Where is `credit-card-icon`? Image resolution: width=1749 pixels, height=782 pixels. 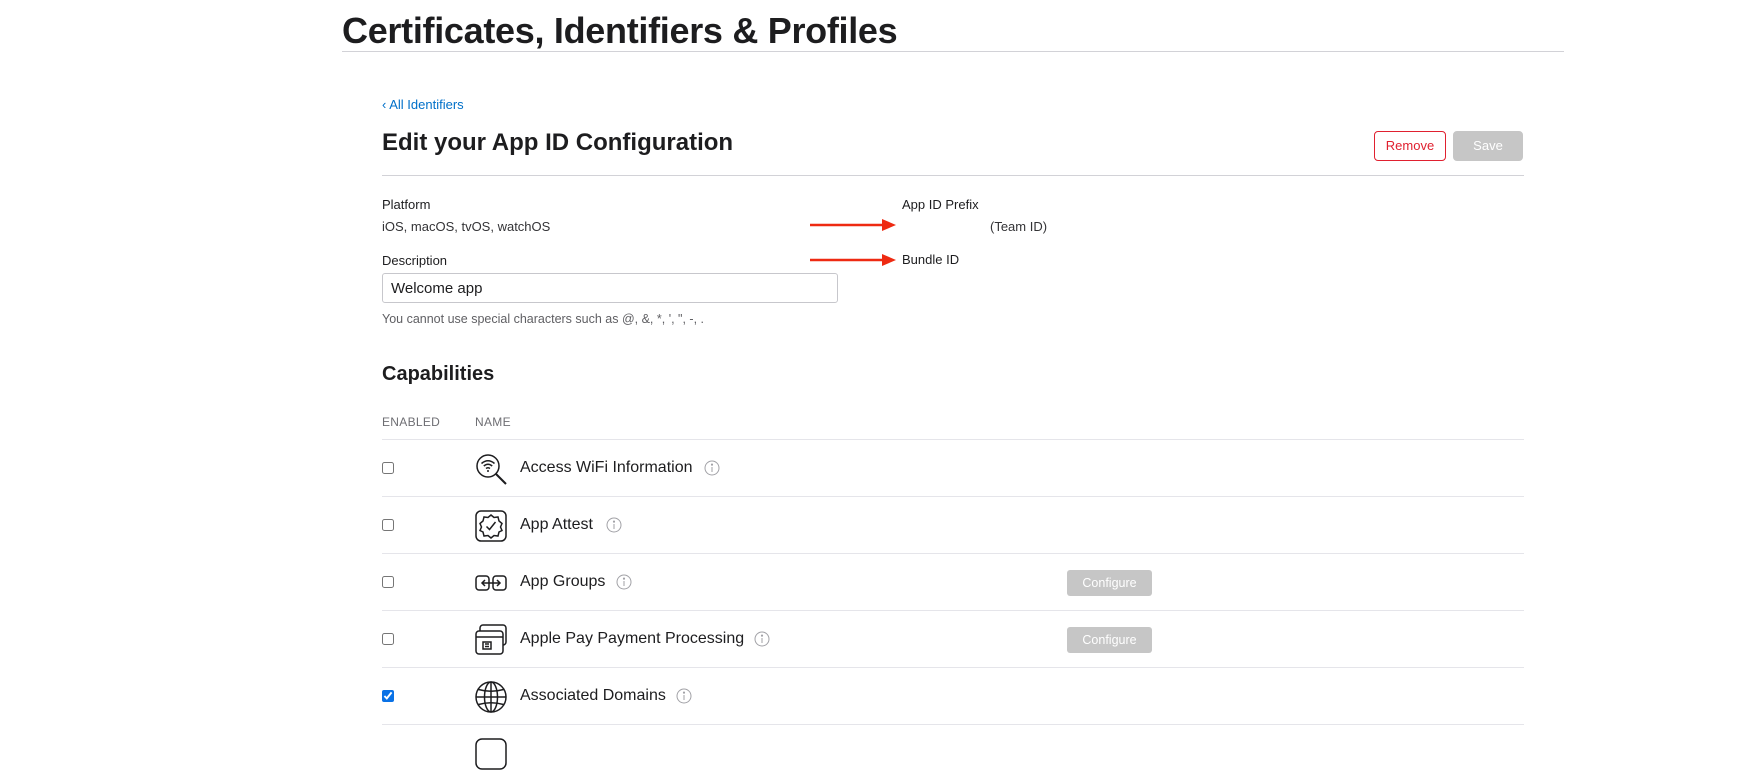 credit-card-icon is located at coordinates (491, 639).